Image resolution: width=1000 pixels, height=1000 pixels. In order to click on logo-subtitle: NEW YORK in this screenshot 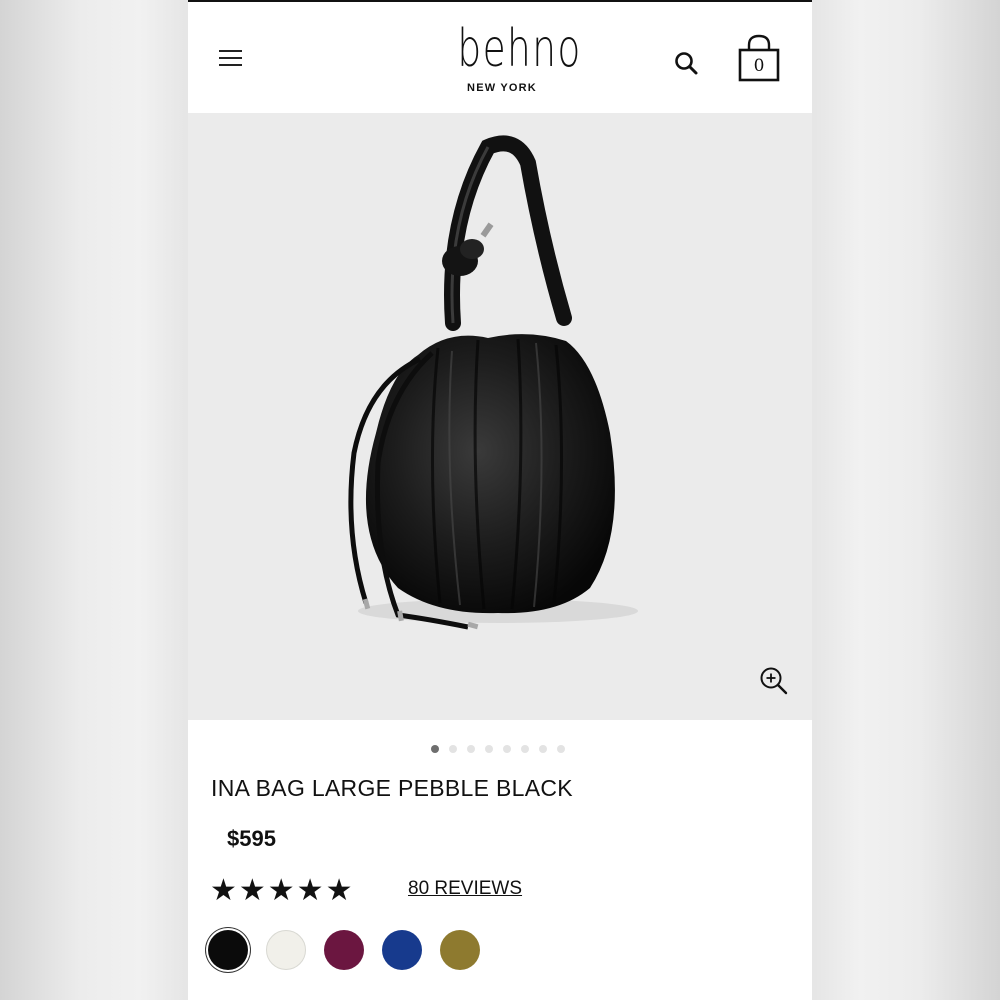, I will do `click(502, 88)`.